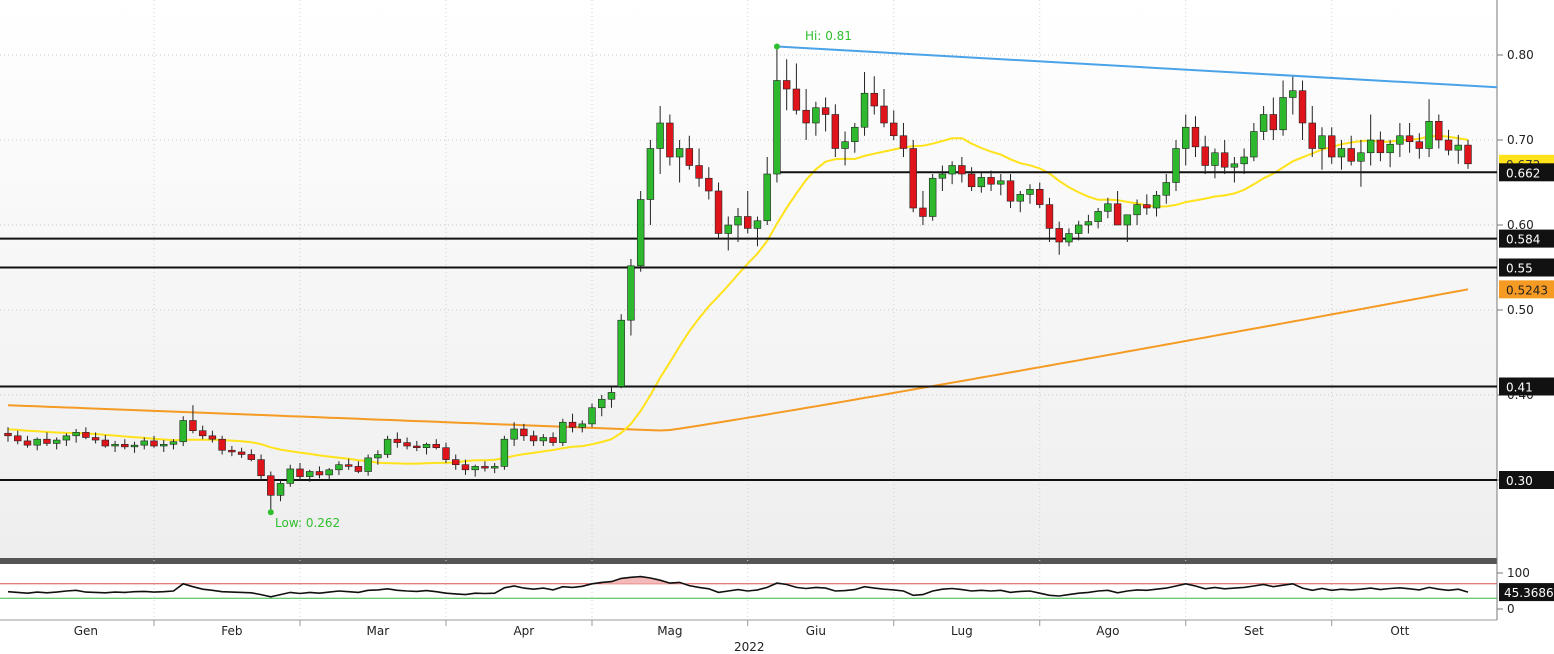 The height and width of the screenshot is (654, 1554). What do you see at coordinates (1519, 388) in the screenshot?
I see `level-price-label-text: 0.41` at bounding box center [1519, 388].